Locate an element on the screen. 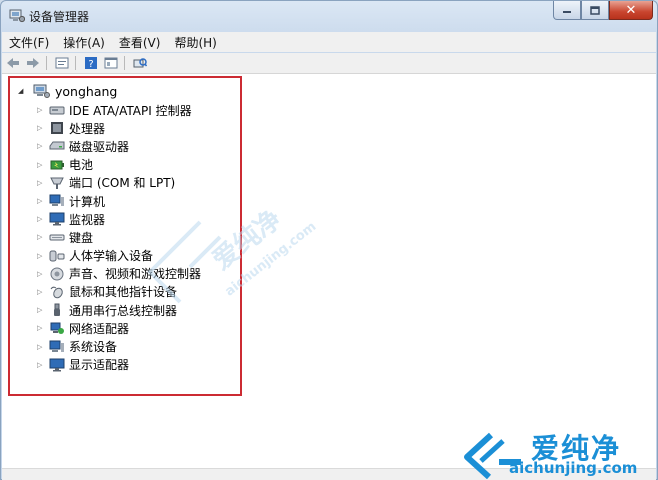 Image resolution: width=658 pixels, height=480 pixels. close-icon: ✕ is located at coordinates (631, 10).